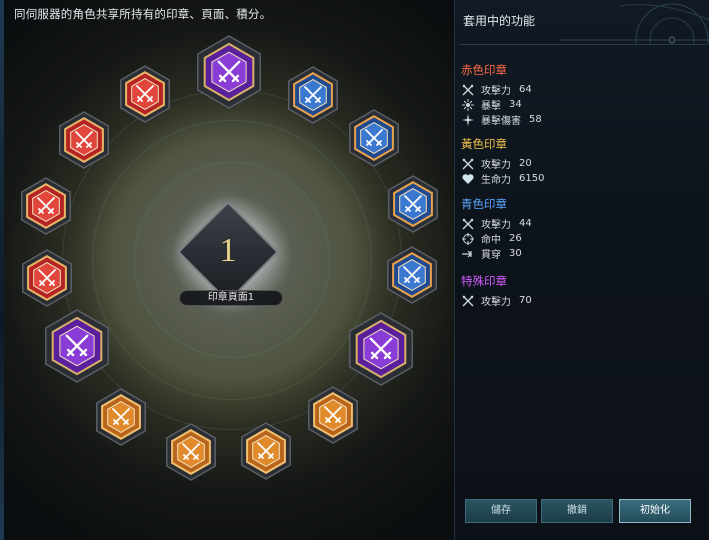 The image size is (709, 540). Describe the element at coordinates (228, 250) in the screenshot. I see `page-number: 1` at that location.